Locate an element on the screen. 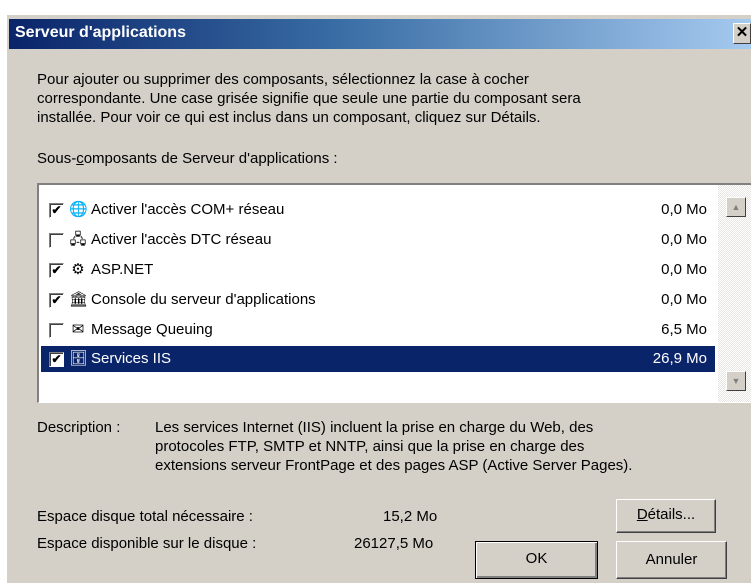 The width and height of the screenshot is (751, 583). component-size: 26,9 Mo is located at coordinates (679, 358).